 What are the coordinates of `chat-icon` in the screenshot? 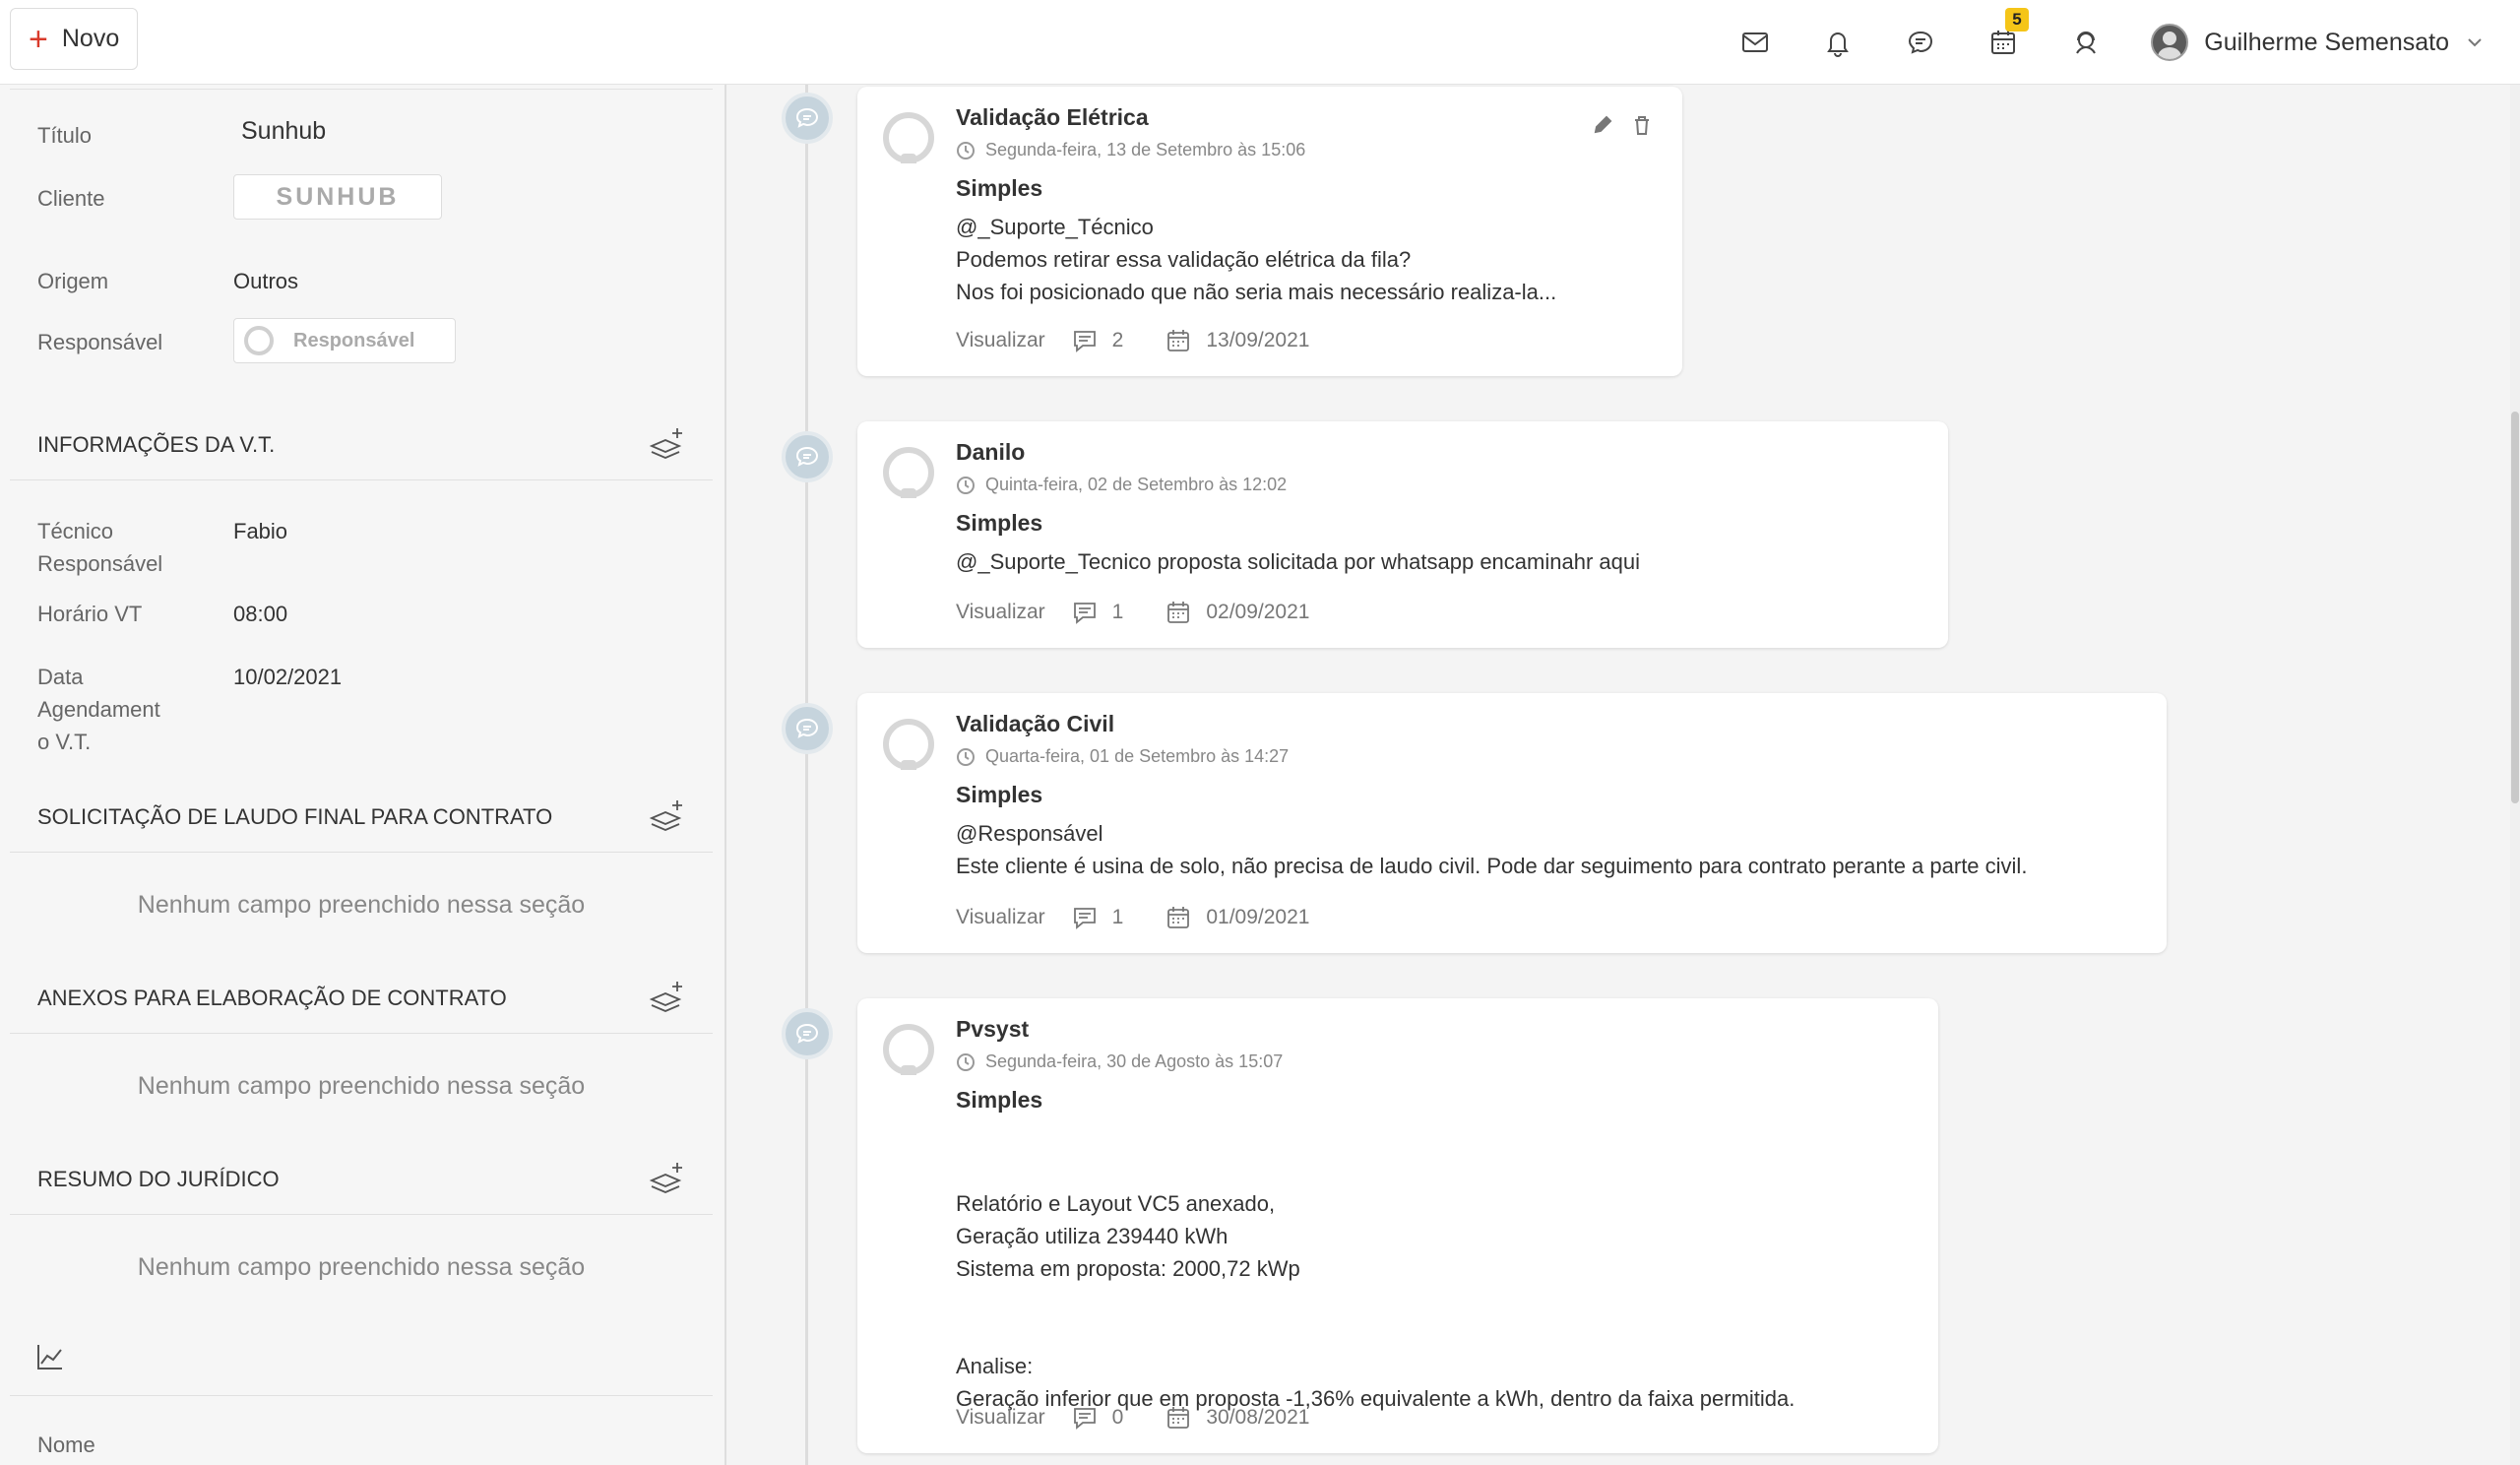 It's located at (1920, 42).